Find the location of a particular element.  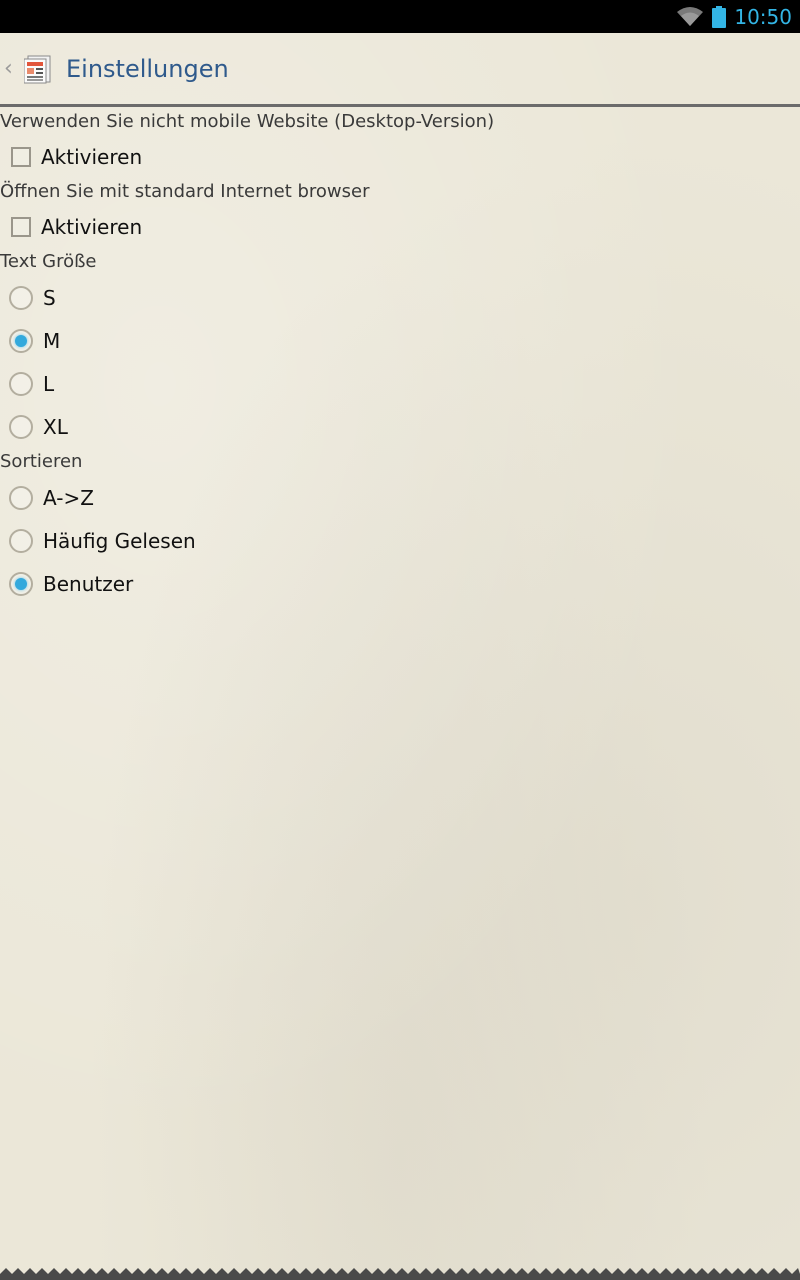

sort-radio-a-z is located at coordinates (21, 497).